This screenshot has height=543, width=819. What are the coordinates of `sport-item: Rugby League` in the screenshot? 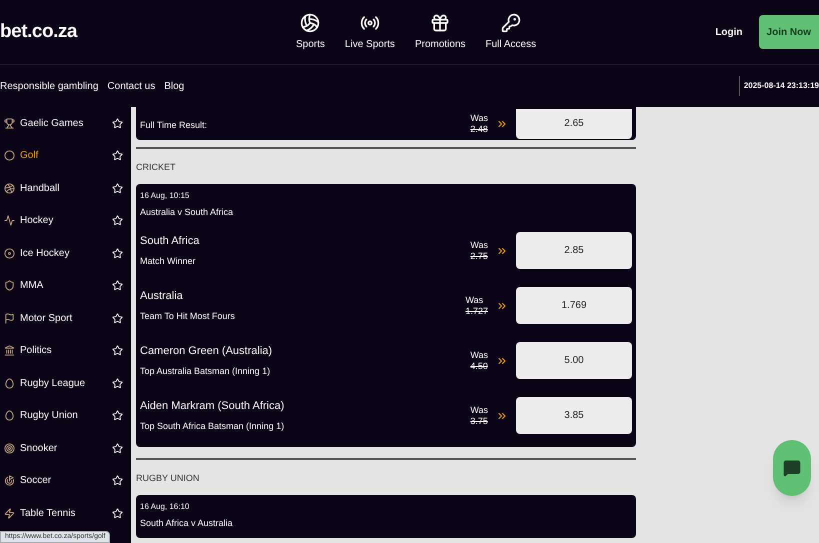 It's located at (65, 383).